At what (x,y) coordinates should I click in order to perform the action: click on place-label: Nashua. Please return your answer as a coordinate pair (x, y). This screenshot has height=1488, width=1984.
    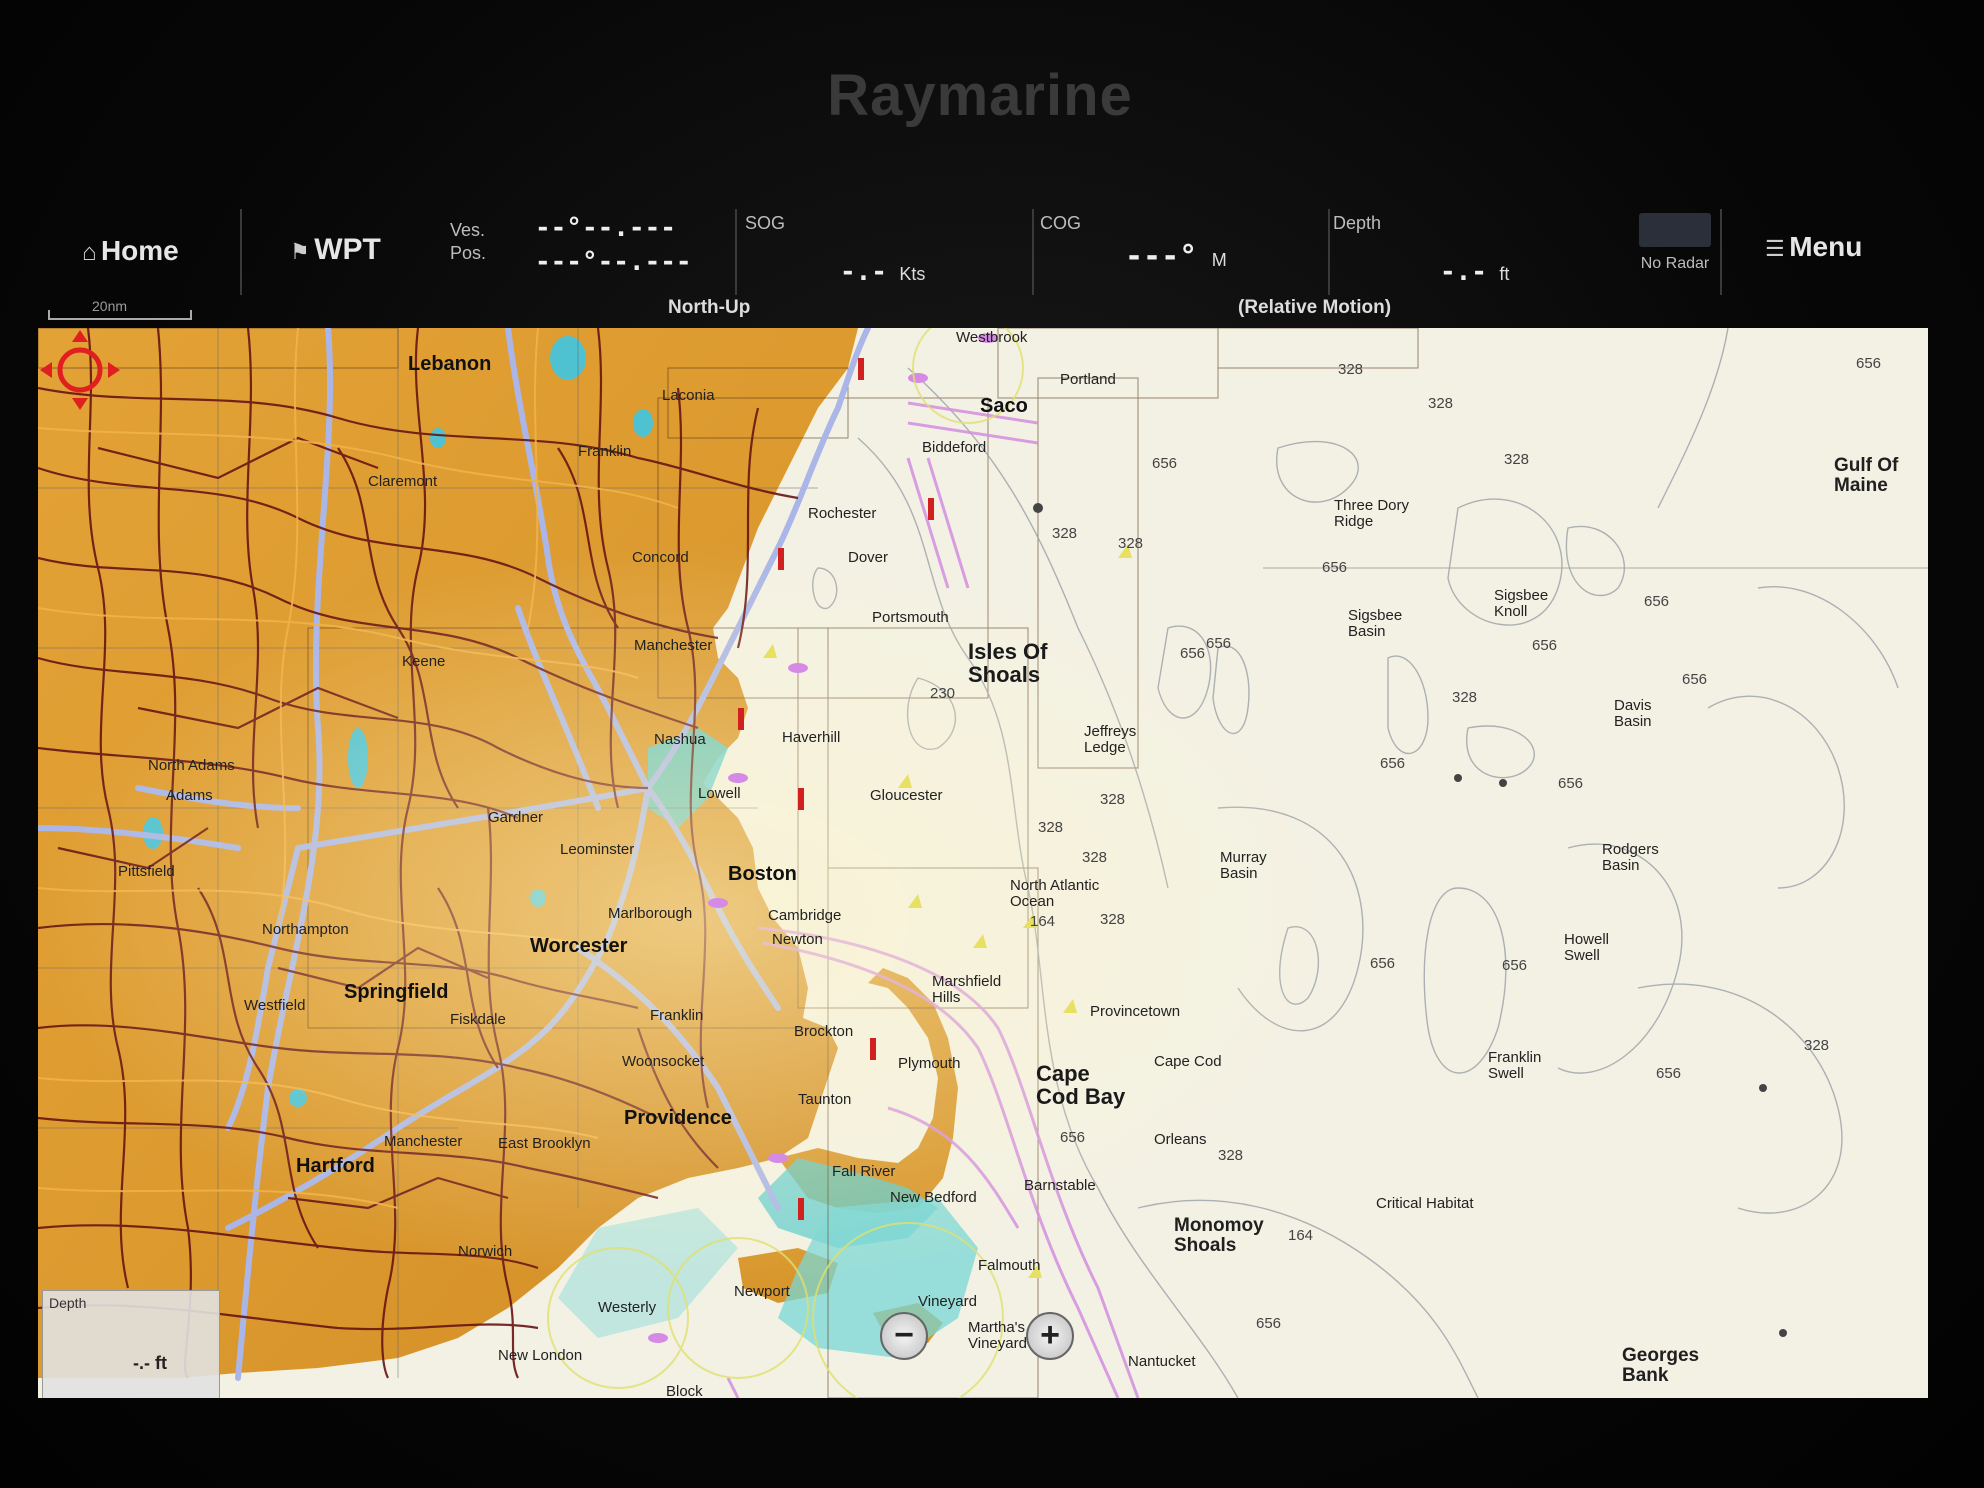
    Looking at the image, I should click on (680, 739).